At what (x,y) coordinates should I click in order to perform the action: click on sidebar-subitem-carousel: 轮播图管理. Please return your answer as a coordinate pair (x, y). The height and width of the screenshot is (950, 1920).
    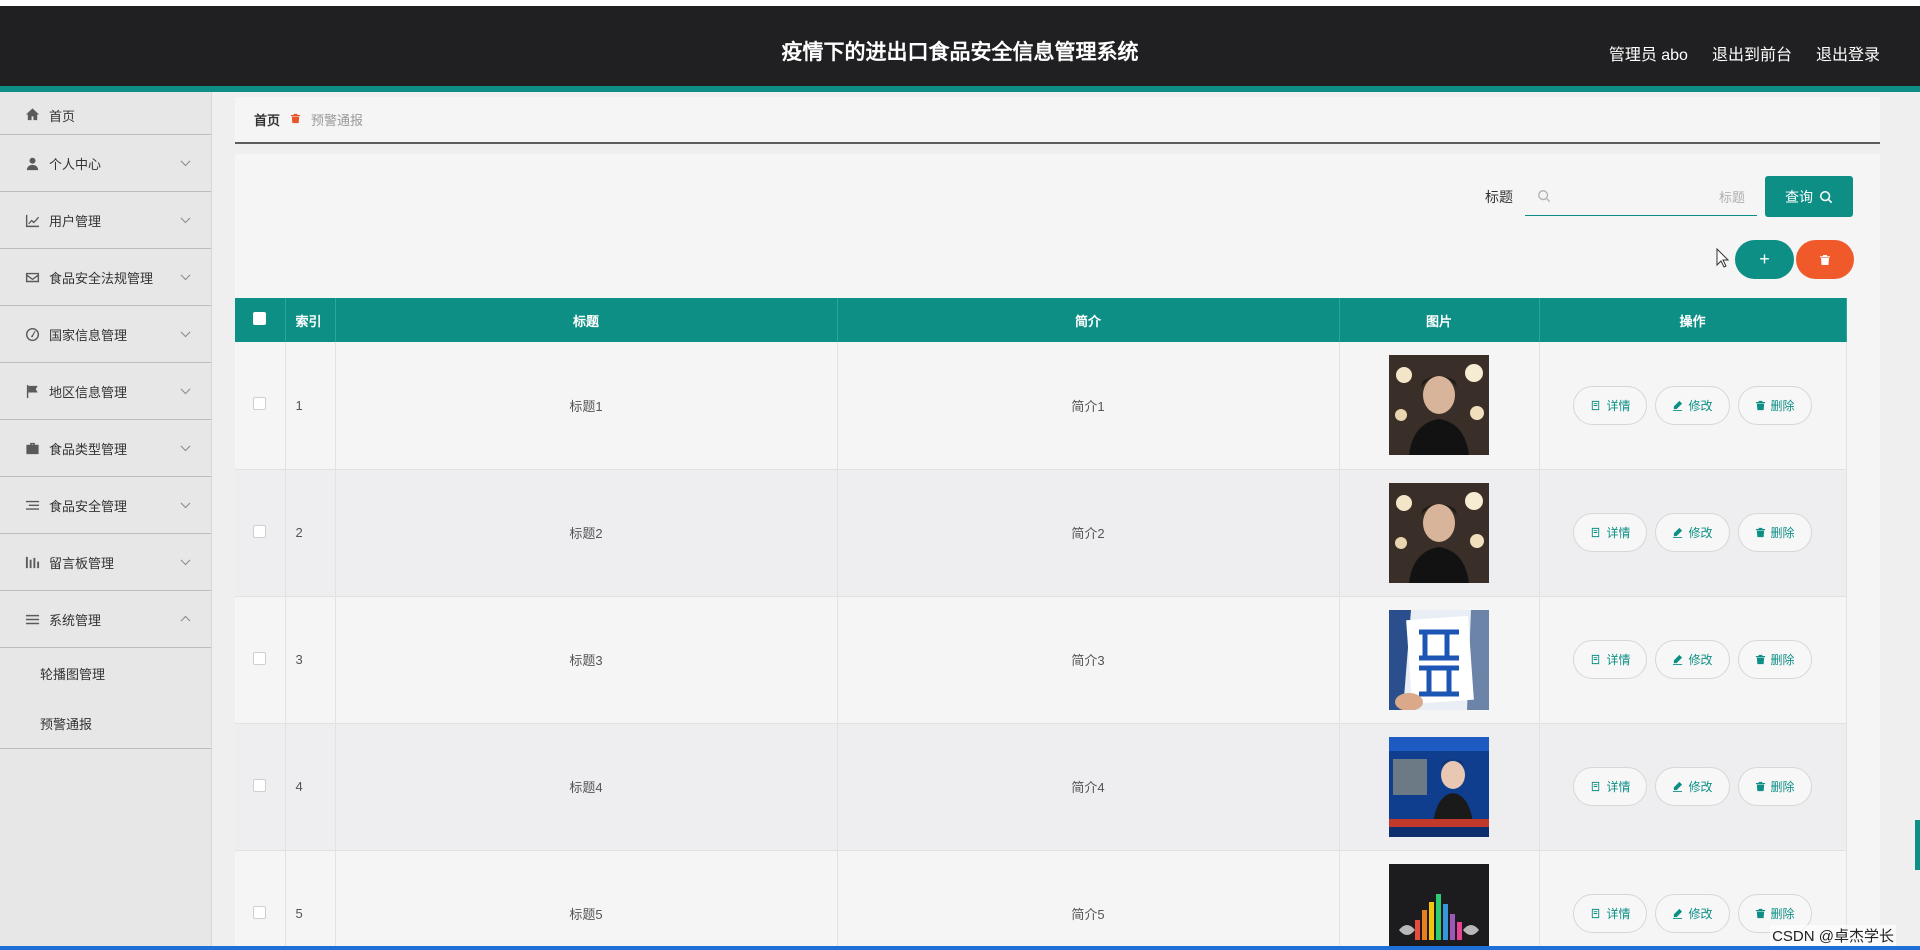
    Looking at the image, I should click on (105, 673).